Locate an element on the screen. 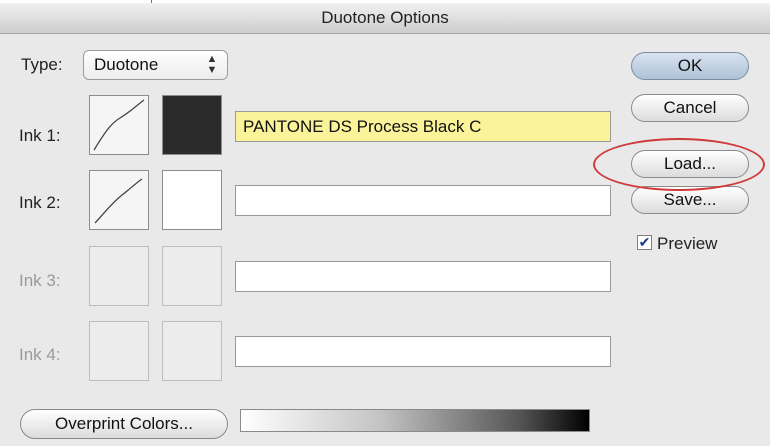 This screenshot has height=446, width=770. ink1-curve-box is located at coordinates (119, 125).